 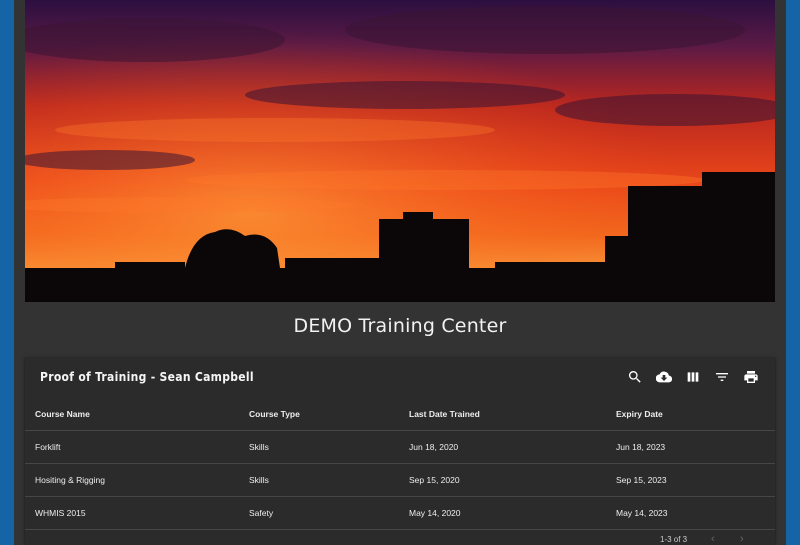 What do you see at coordinates (502, 414) in the screenshot?
I see `column-header: Last Date Trained` at bounding box center [502, 414].